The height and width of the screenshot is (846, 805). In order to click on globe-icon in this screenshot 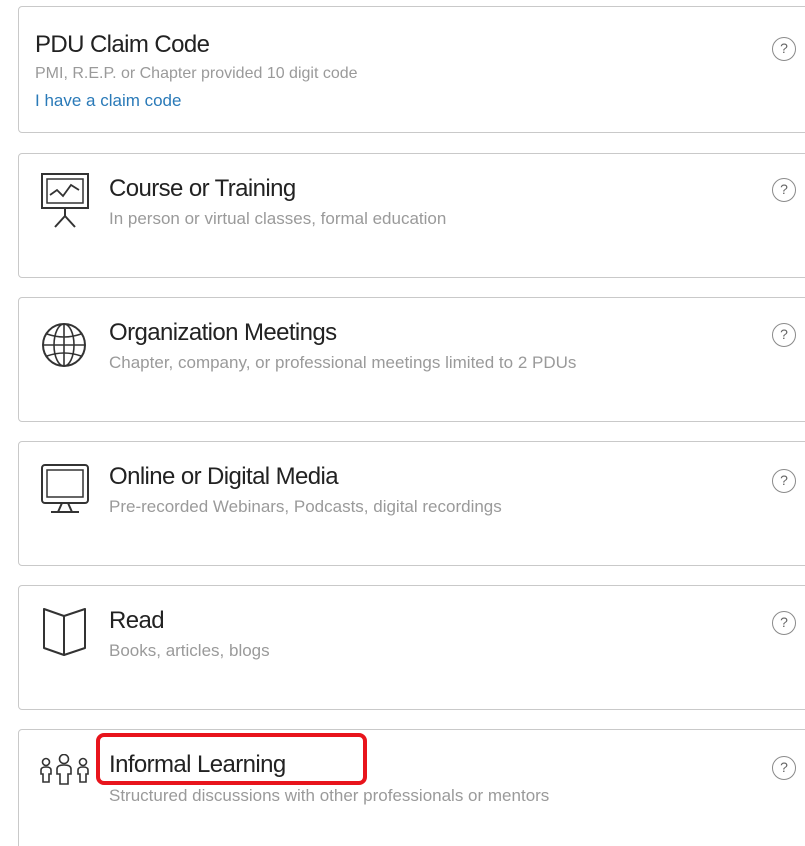, I will do `click(66, 347)`.